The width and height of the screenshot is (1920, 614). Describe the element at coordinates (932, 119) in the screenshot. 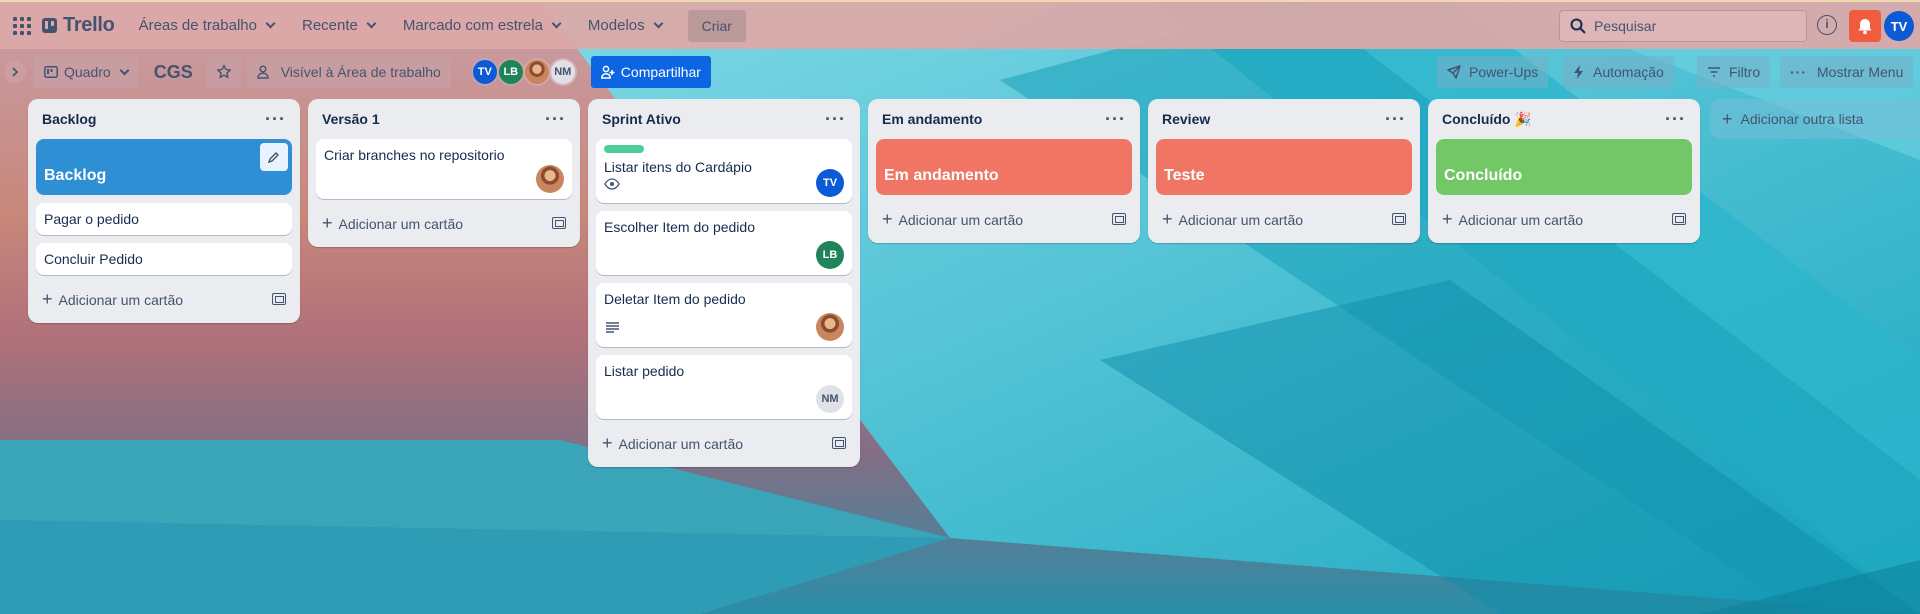

I see `list-title: Em andamento` at that location.